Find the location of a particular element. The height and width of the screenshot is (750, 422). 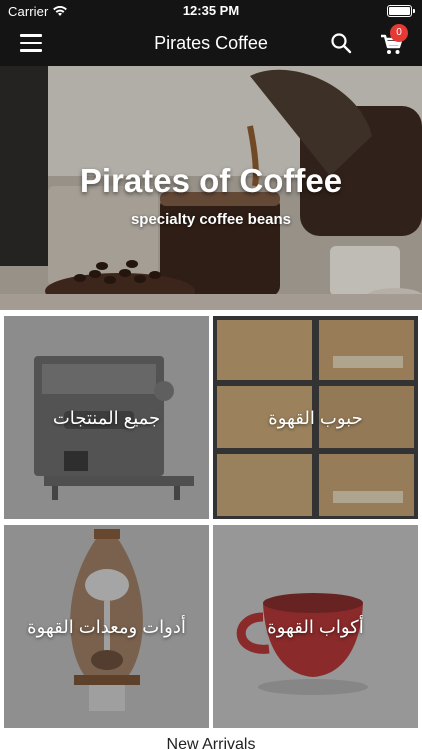

category-tile-coffee-beans: حبوب القهوة is located at coordinates (315, 417).